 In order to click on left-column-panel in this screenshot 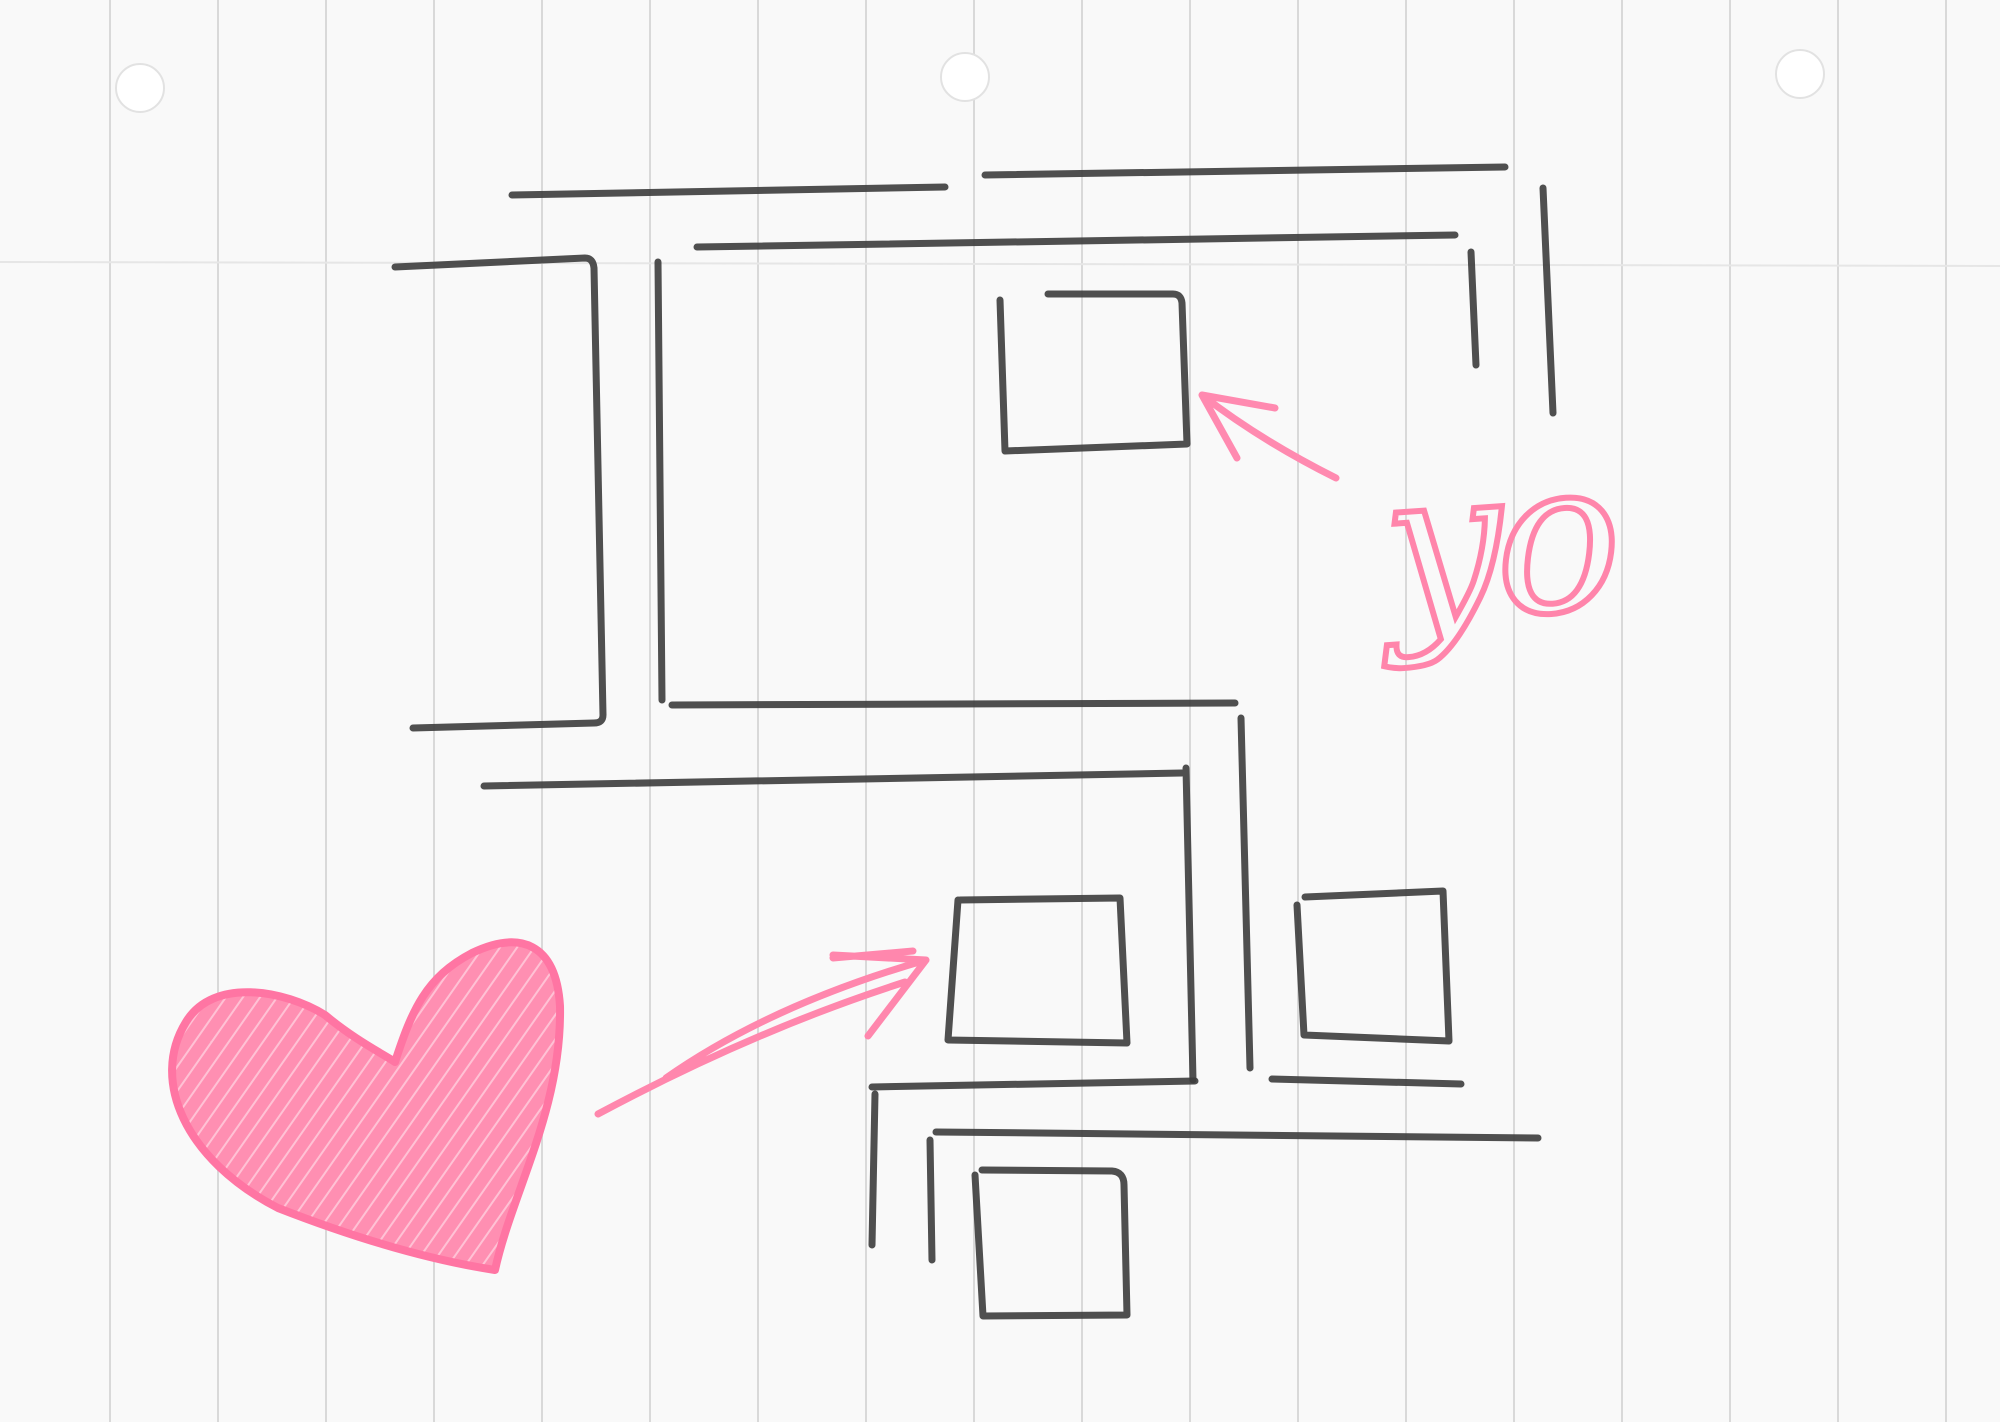, I will do `click(499, 493)`.